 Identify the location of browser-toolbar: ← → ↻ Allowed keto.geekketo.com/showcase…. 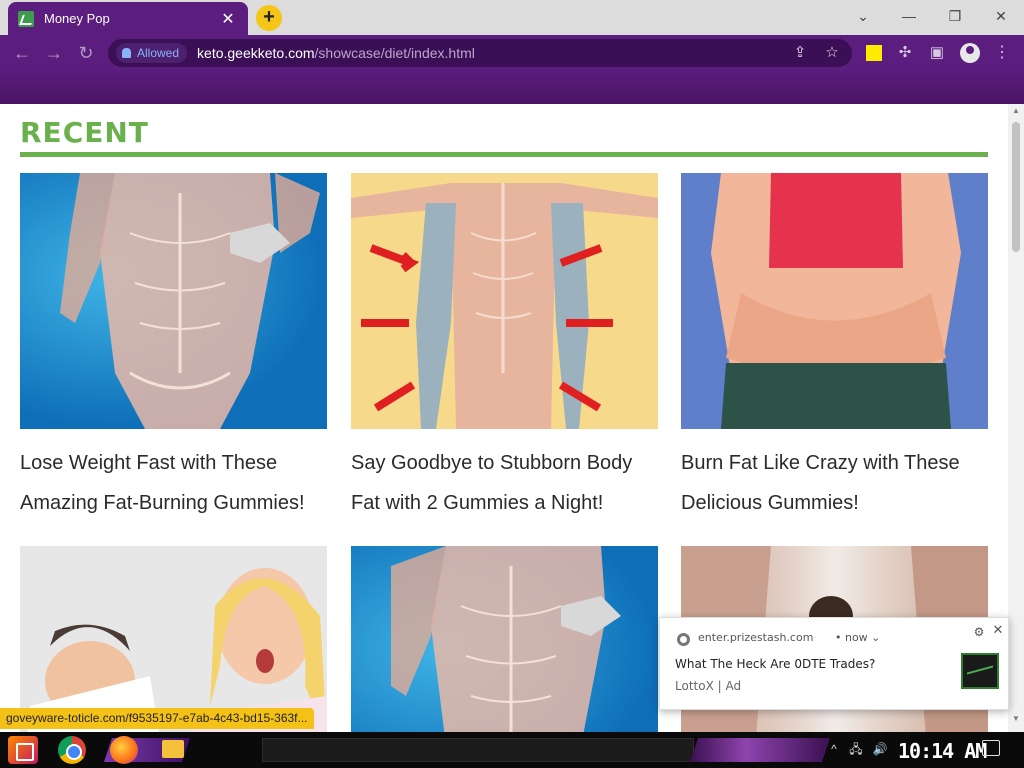
(512, 53).